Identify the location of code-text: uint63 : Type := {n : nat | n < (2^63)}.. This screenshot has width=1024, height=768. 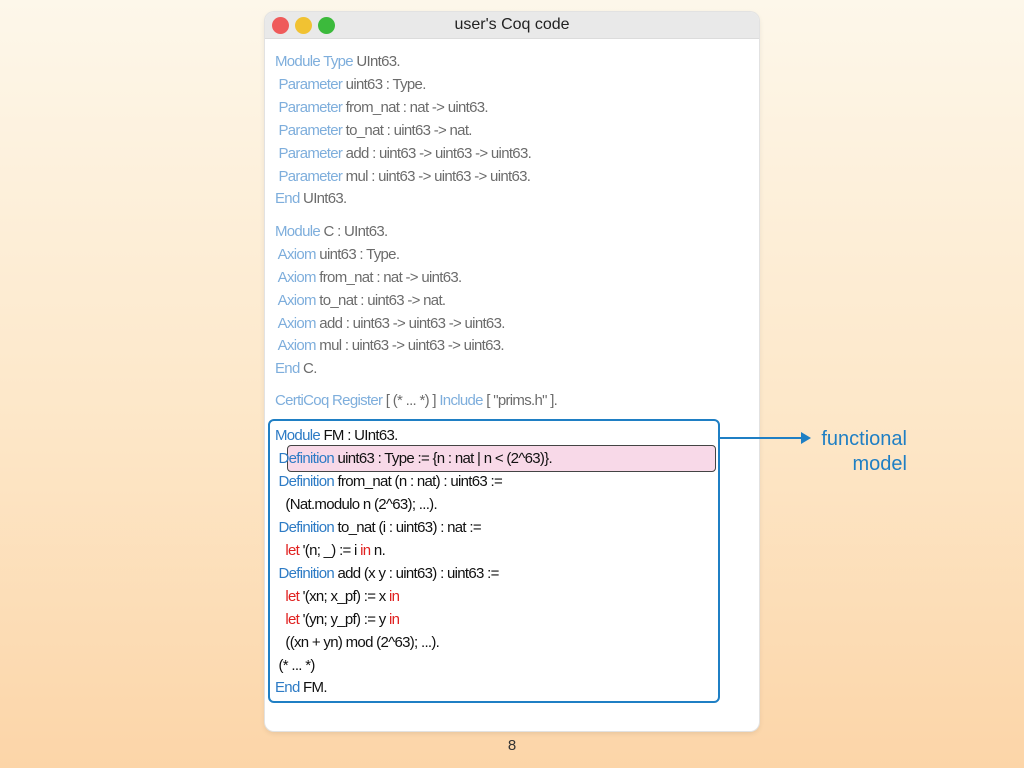
(443, 458).